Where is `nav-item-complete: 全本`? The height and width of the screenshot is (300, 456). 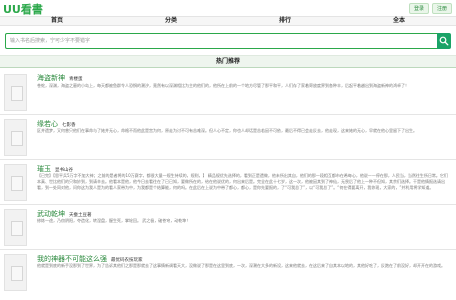 nav-item-complete: 全本 is located at coordinates (399, 21).